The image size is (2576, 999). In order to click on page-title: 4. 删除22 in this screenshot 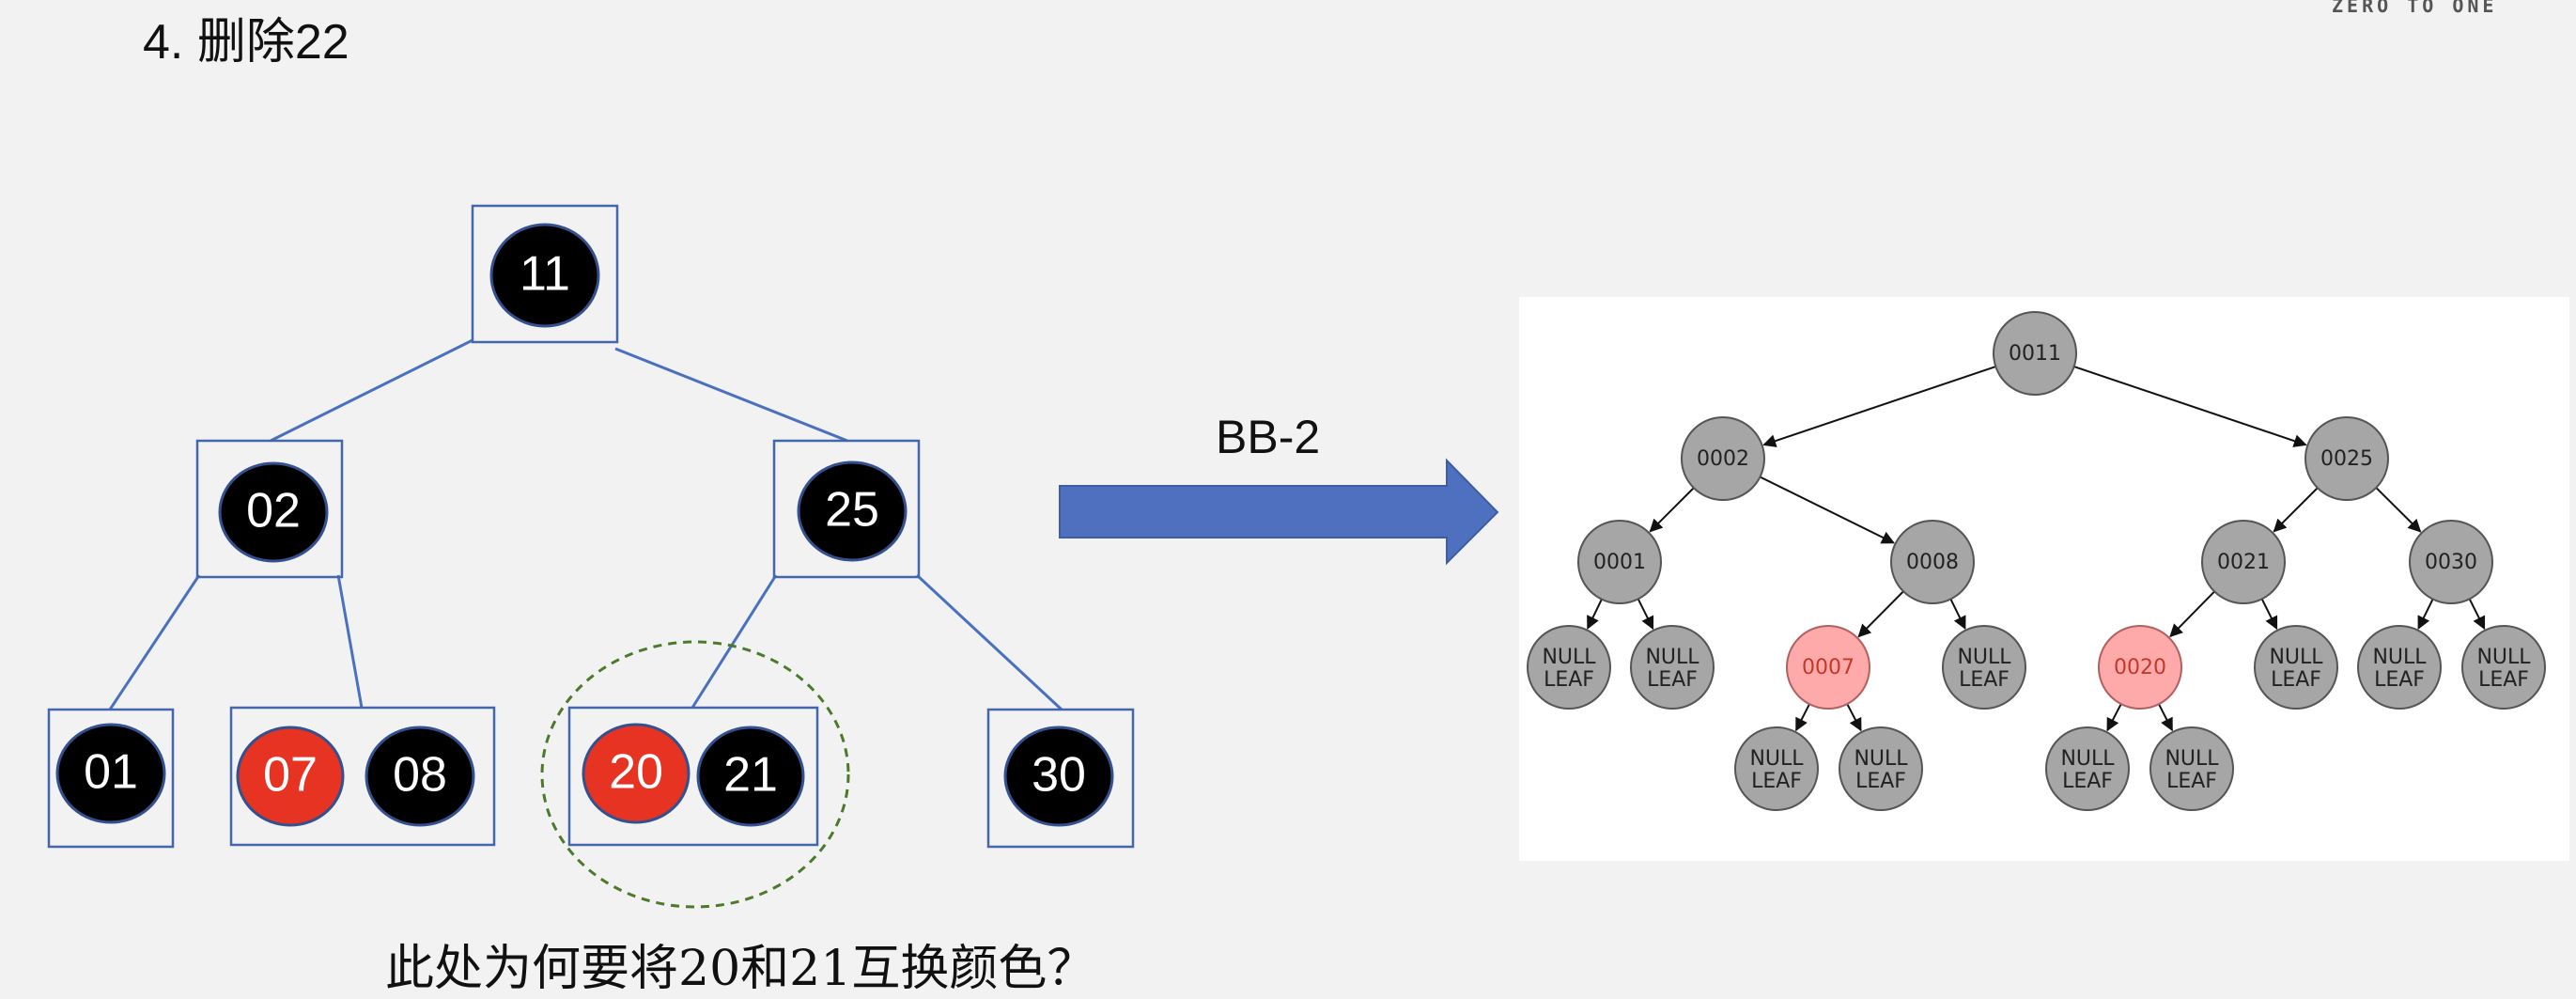, I will do `click(246, 43)`.